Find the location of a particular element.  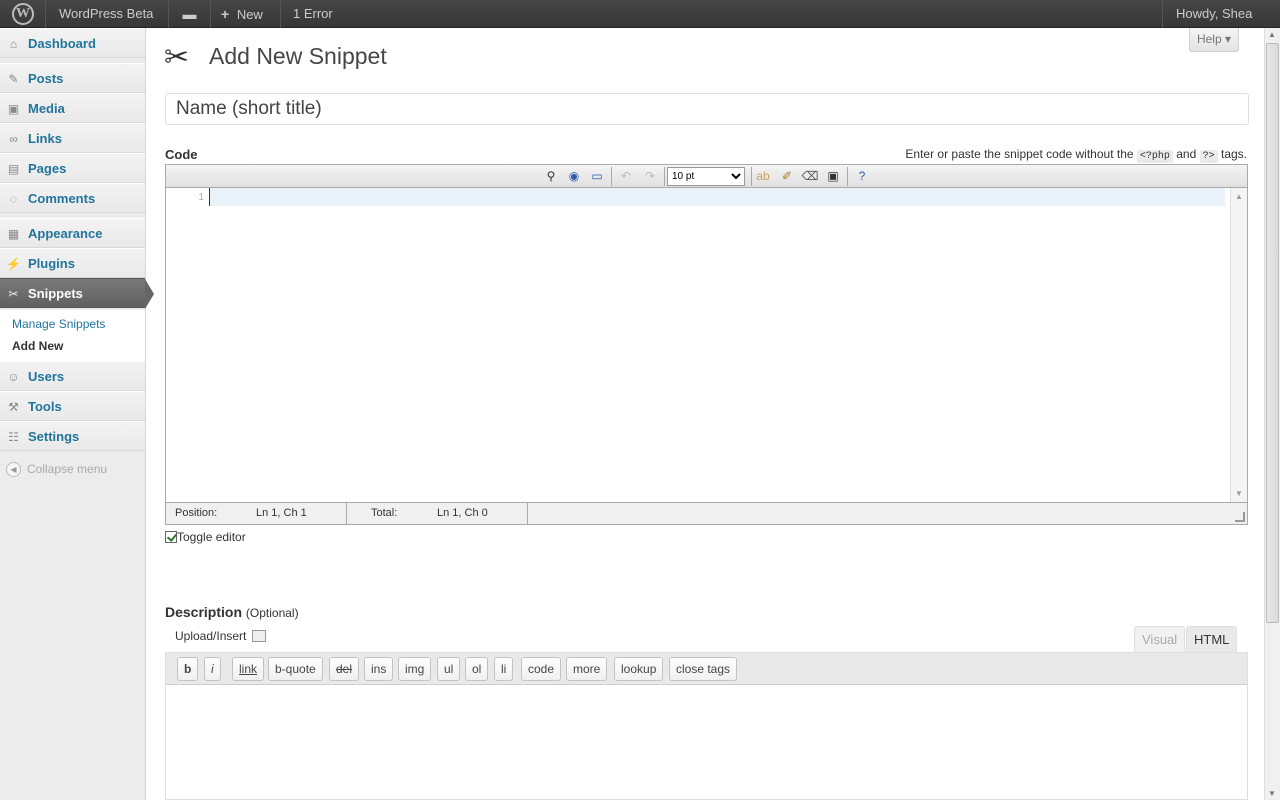

sidebar-item-tools: ⚒ Tools is located at coordinates (72, 406).